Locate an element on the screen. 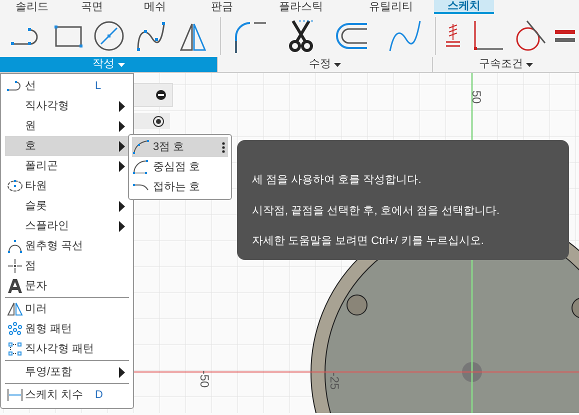  menu-item: 직사각형 is located at coordinates (67, 106).